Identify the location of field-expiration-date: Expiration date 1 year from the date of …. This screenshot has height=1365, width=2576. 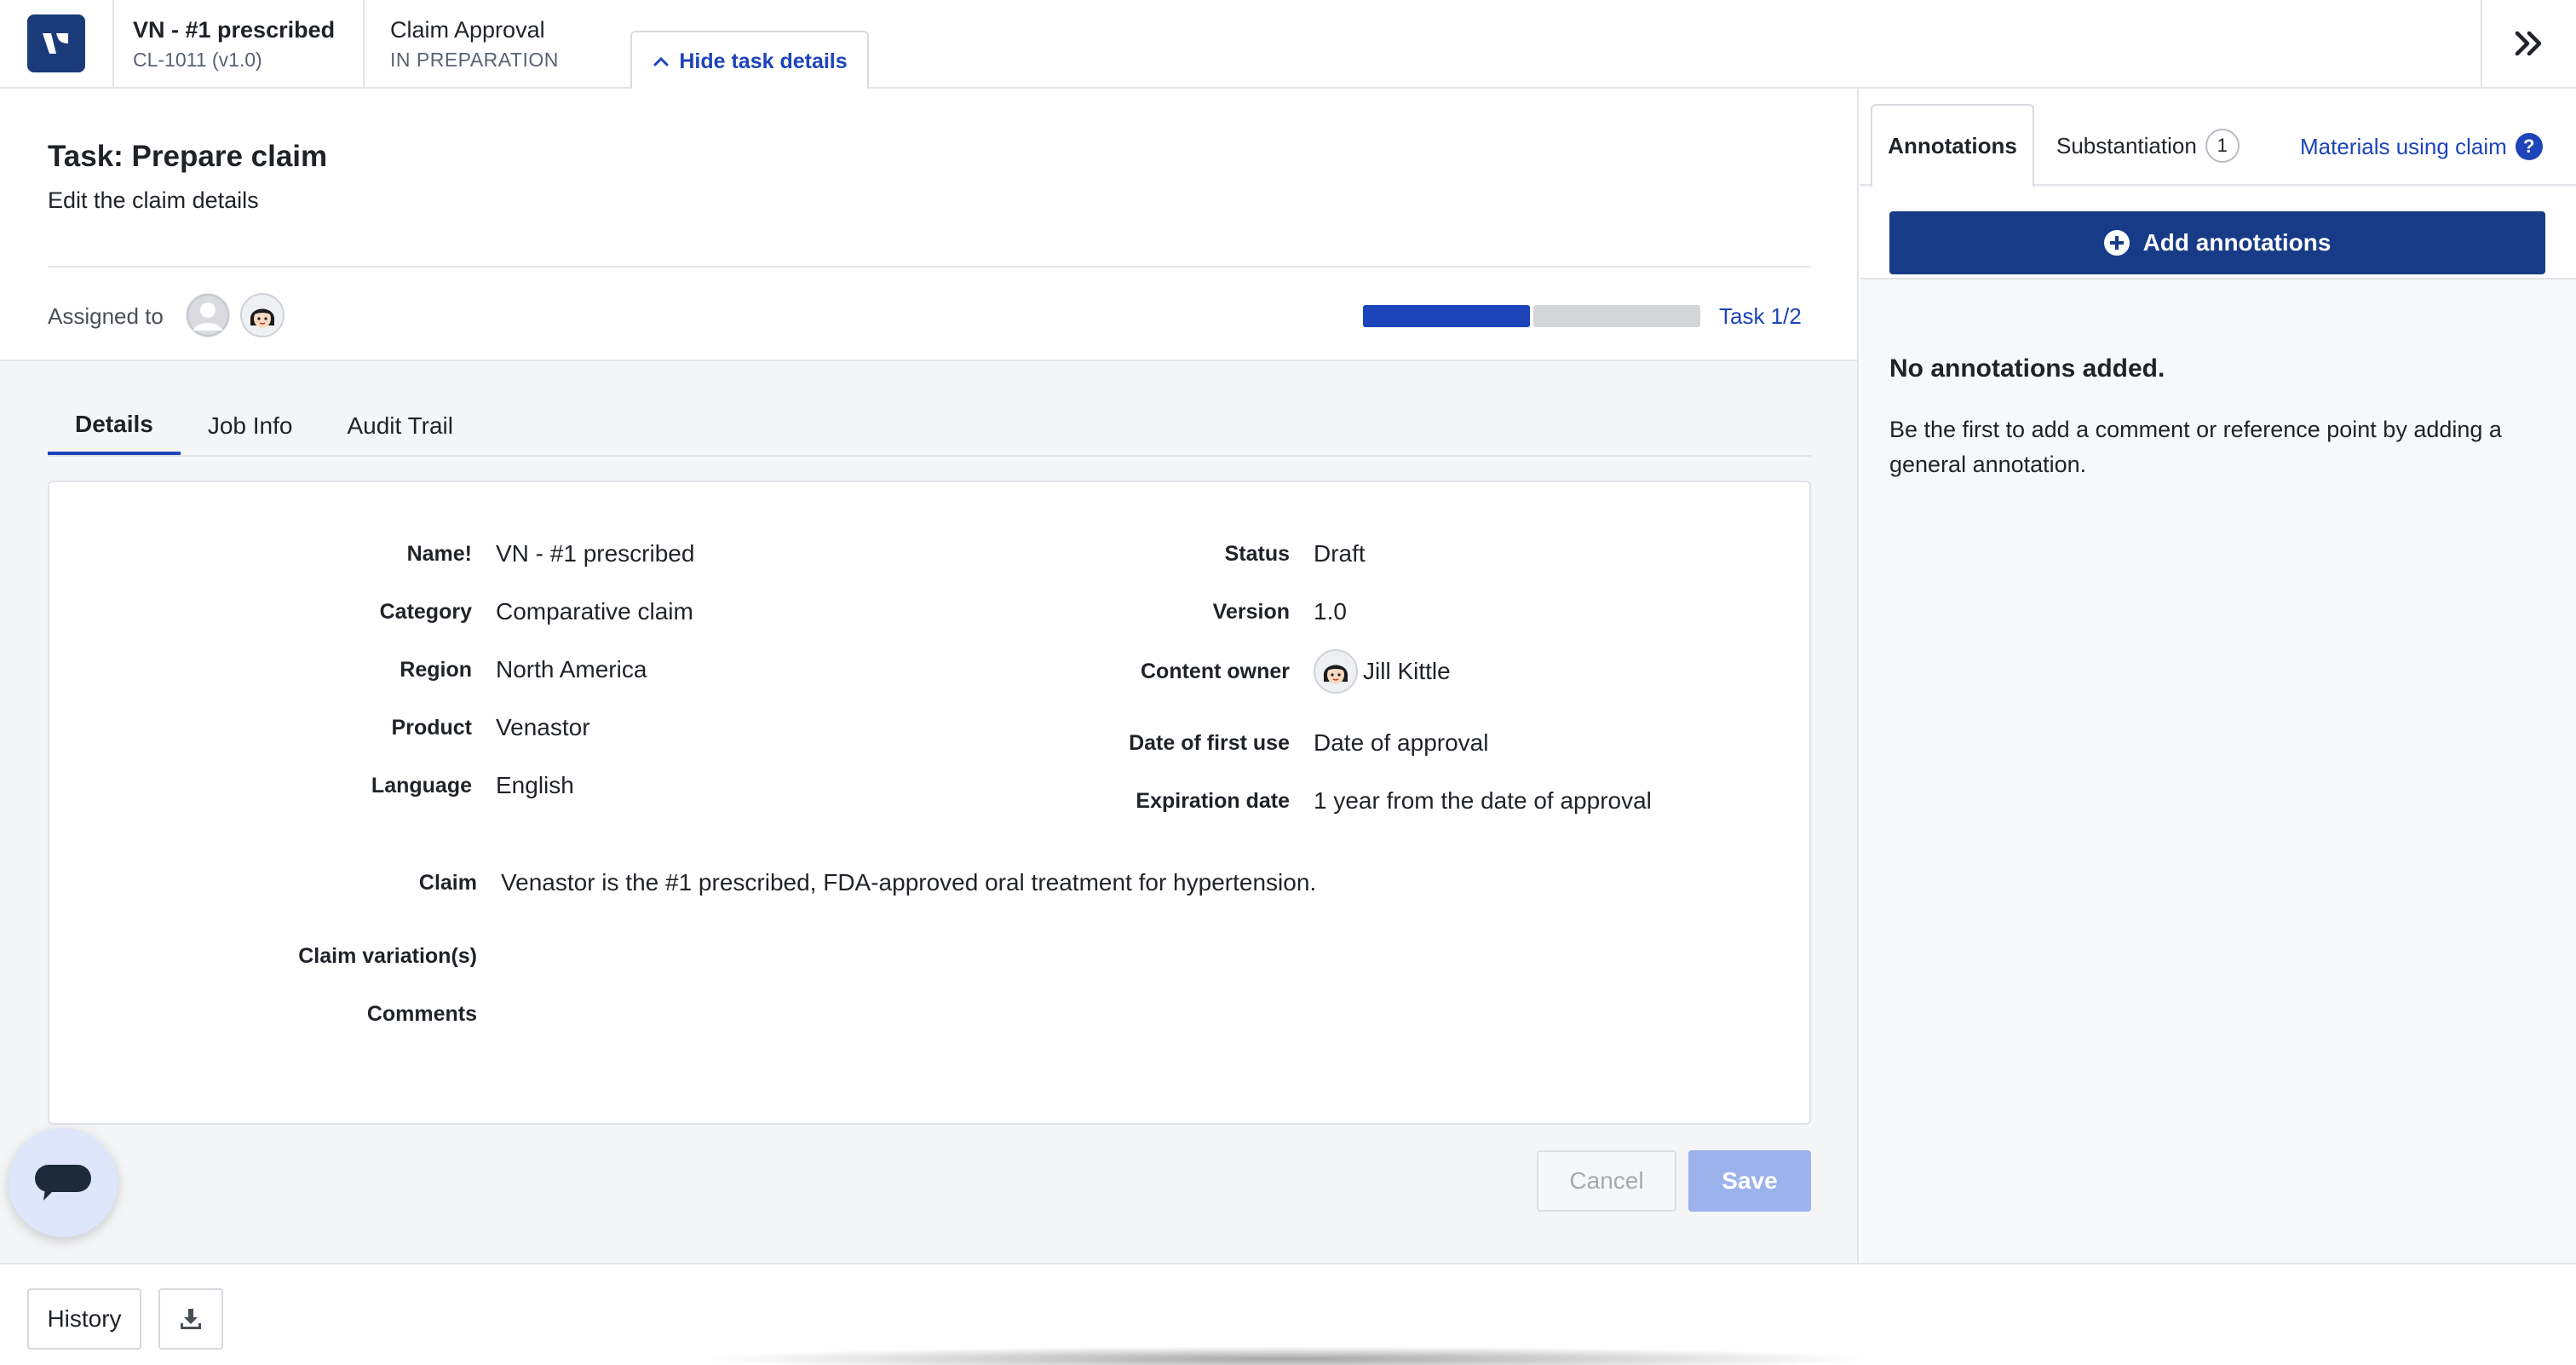
(851, 801).